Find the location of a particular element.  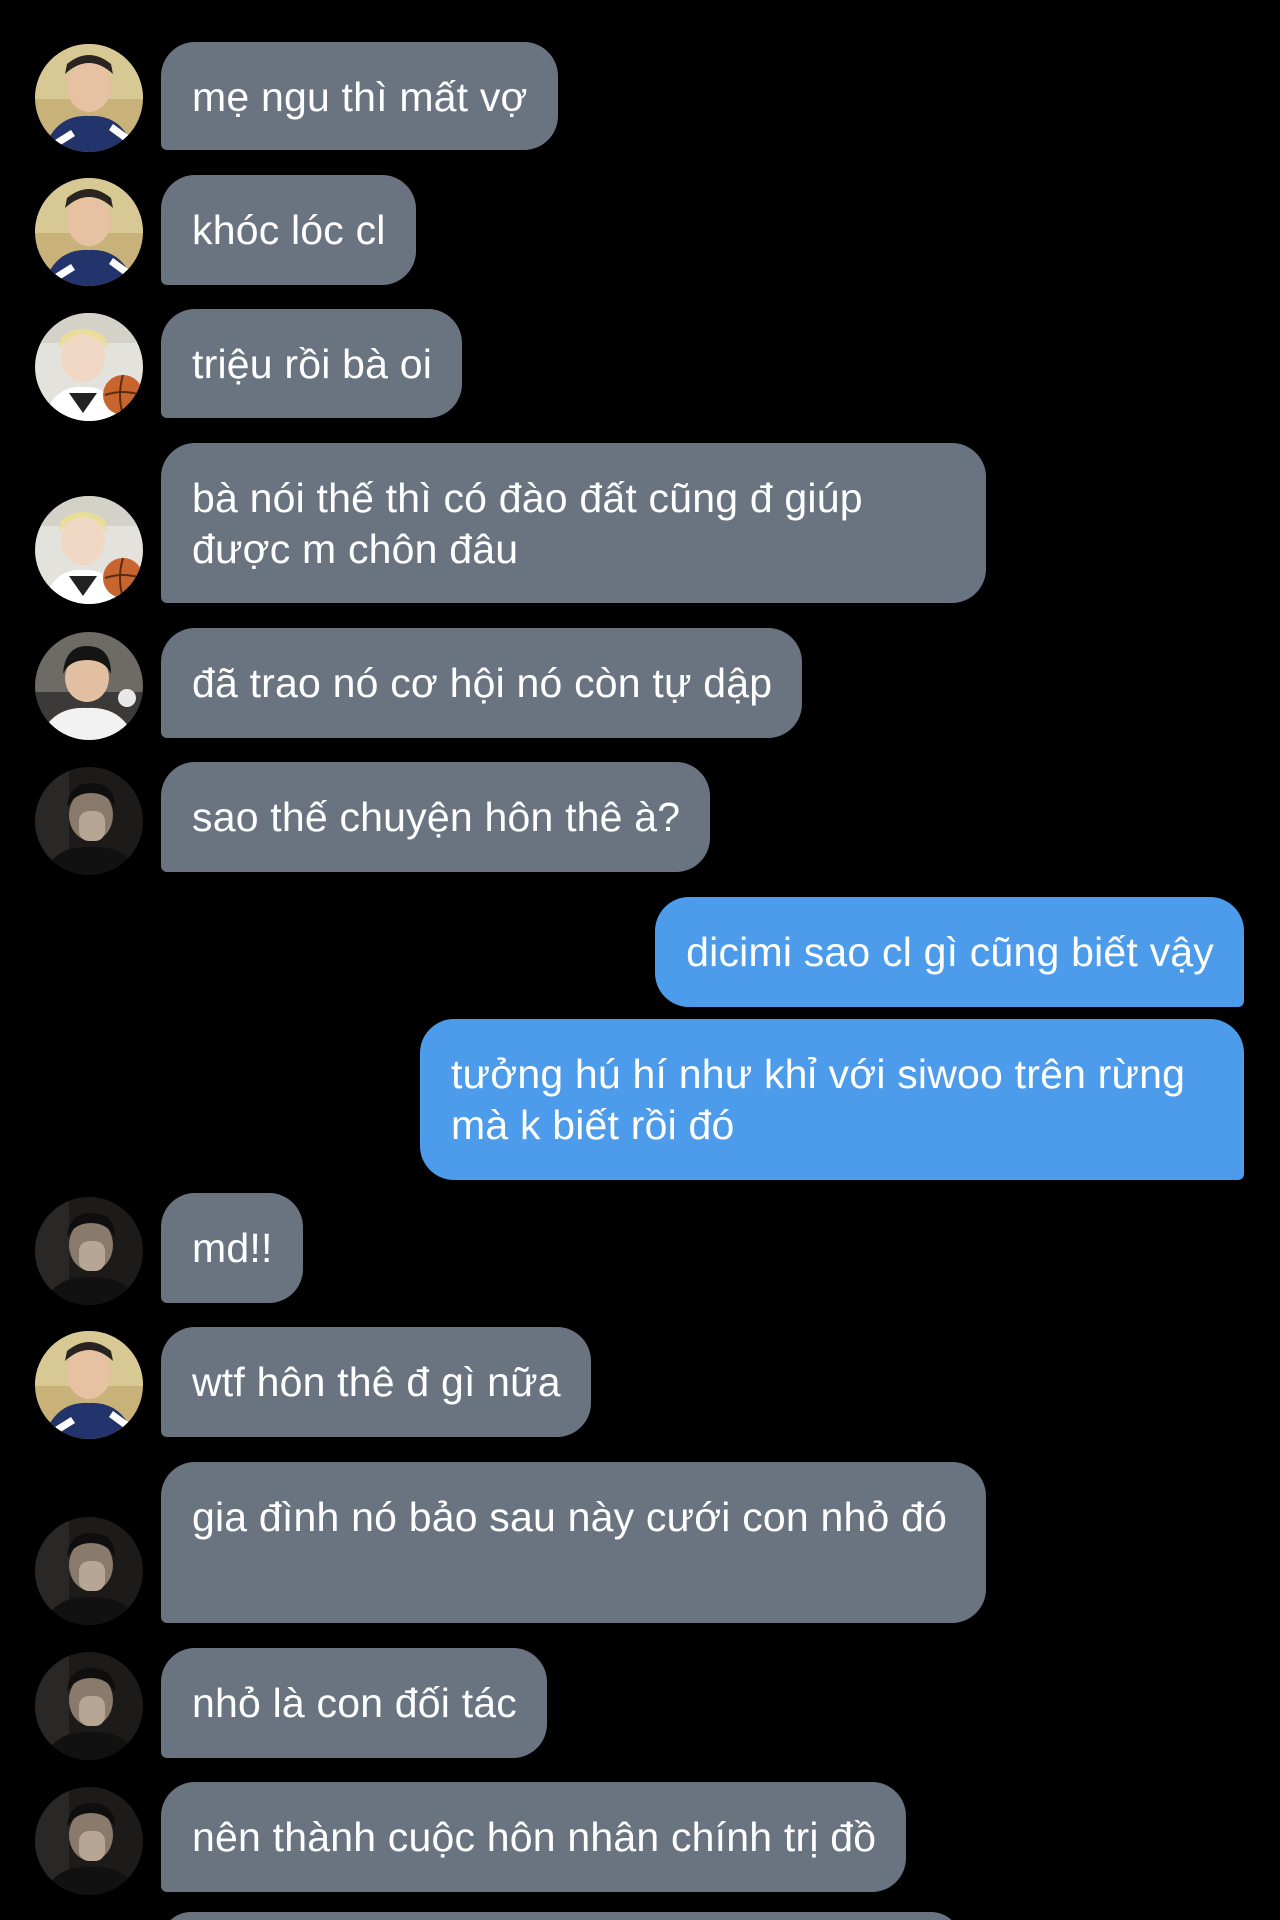

message-text: sao thế chuyện hôn thê à? is located at coordinates (436, 817).